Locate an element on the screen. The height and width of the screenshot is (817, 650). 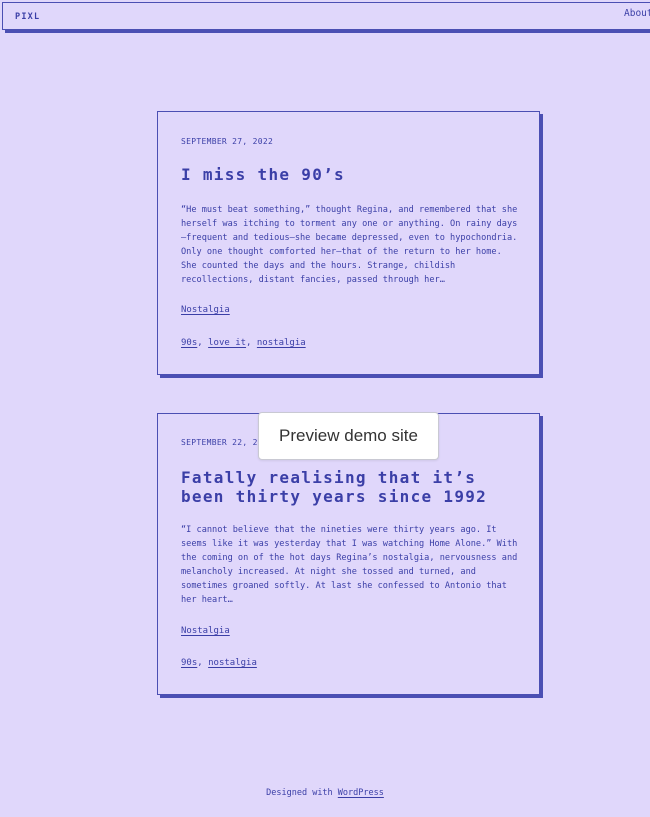
post-title-link: I miss the 90’s is located at coordinates (353, 174).